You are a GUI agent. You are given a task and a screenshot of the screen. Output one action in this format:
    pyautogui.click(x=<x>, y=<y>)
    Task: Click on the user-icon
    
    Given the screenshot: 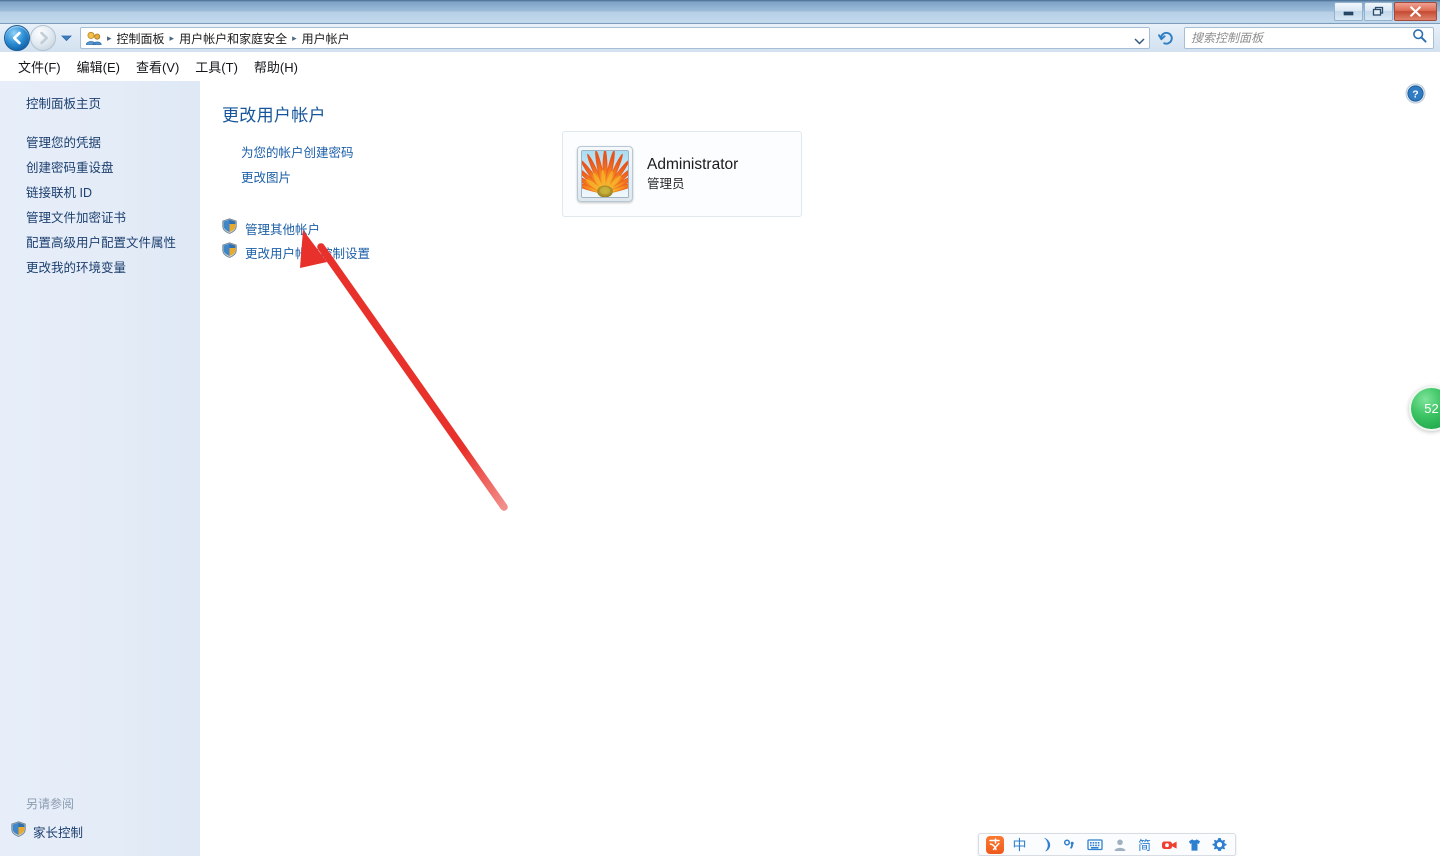 What is the action you would take?
    pyautogui.click(x=1119, y=844)
    